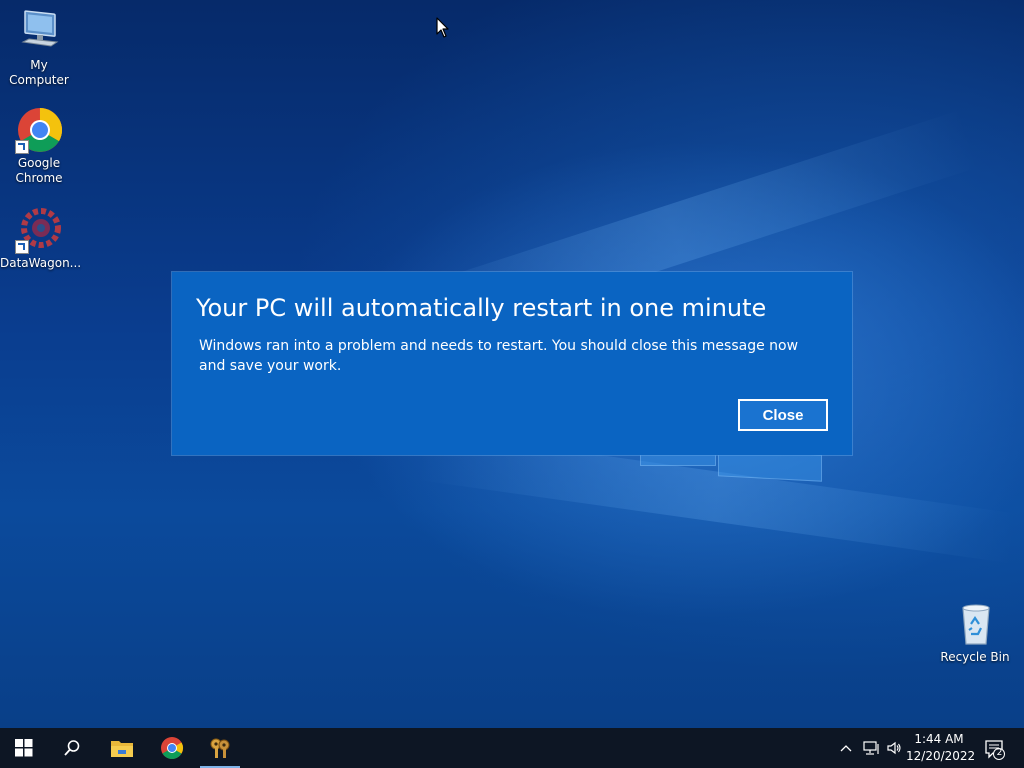 The width and height of the screenshot is (1024, 768). Describe the element at coordinates (941, 748) in the screenshot. I see `taskbar-clock: 1:44 AM 12/20/2022` at that location.